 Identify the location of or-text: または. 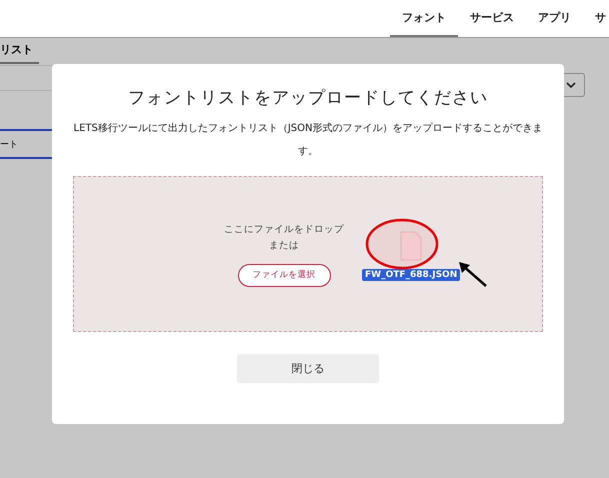
(284, 245).